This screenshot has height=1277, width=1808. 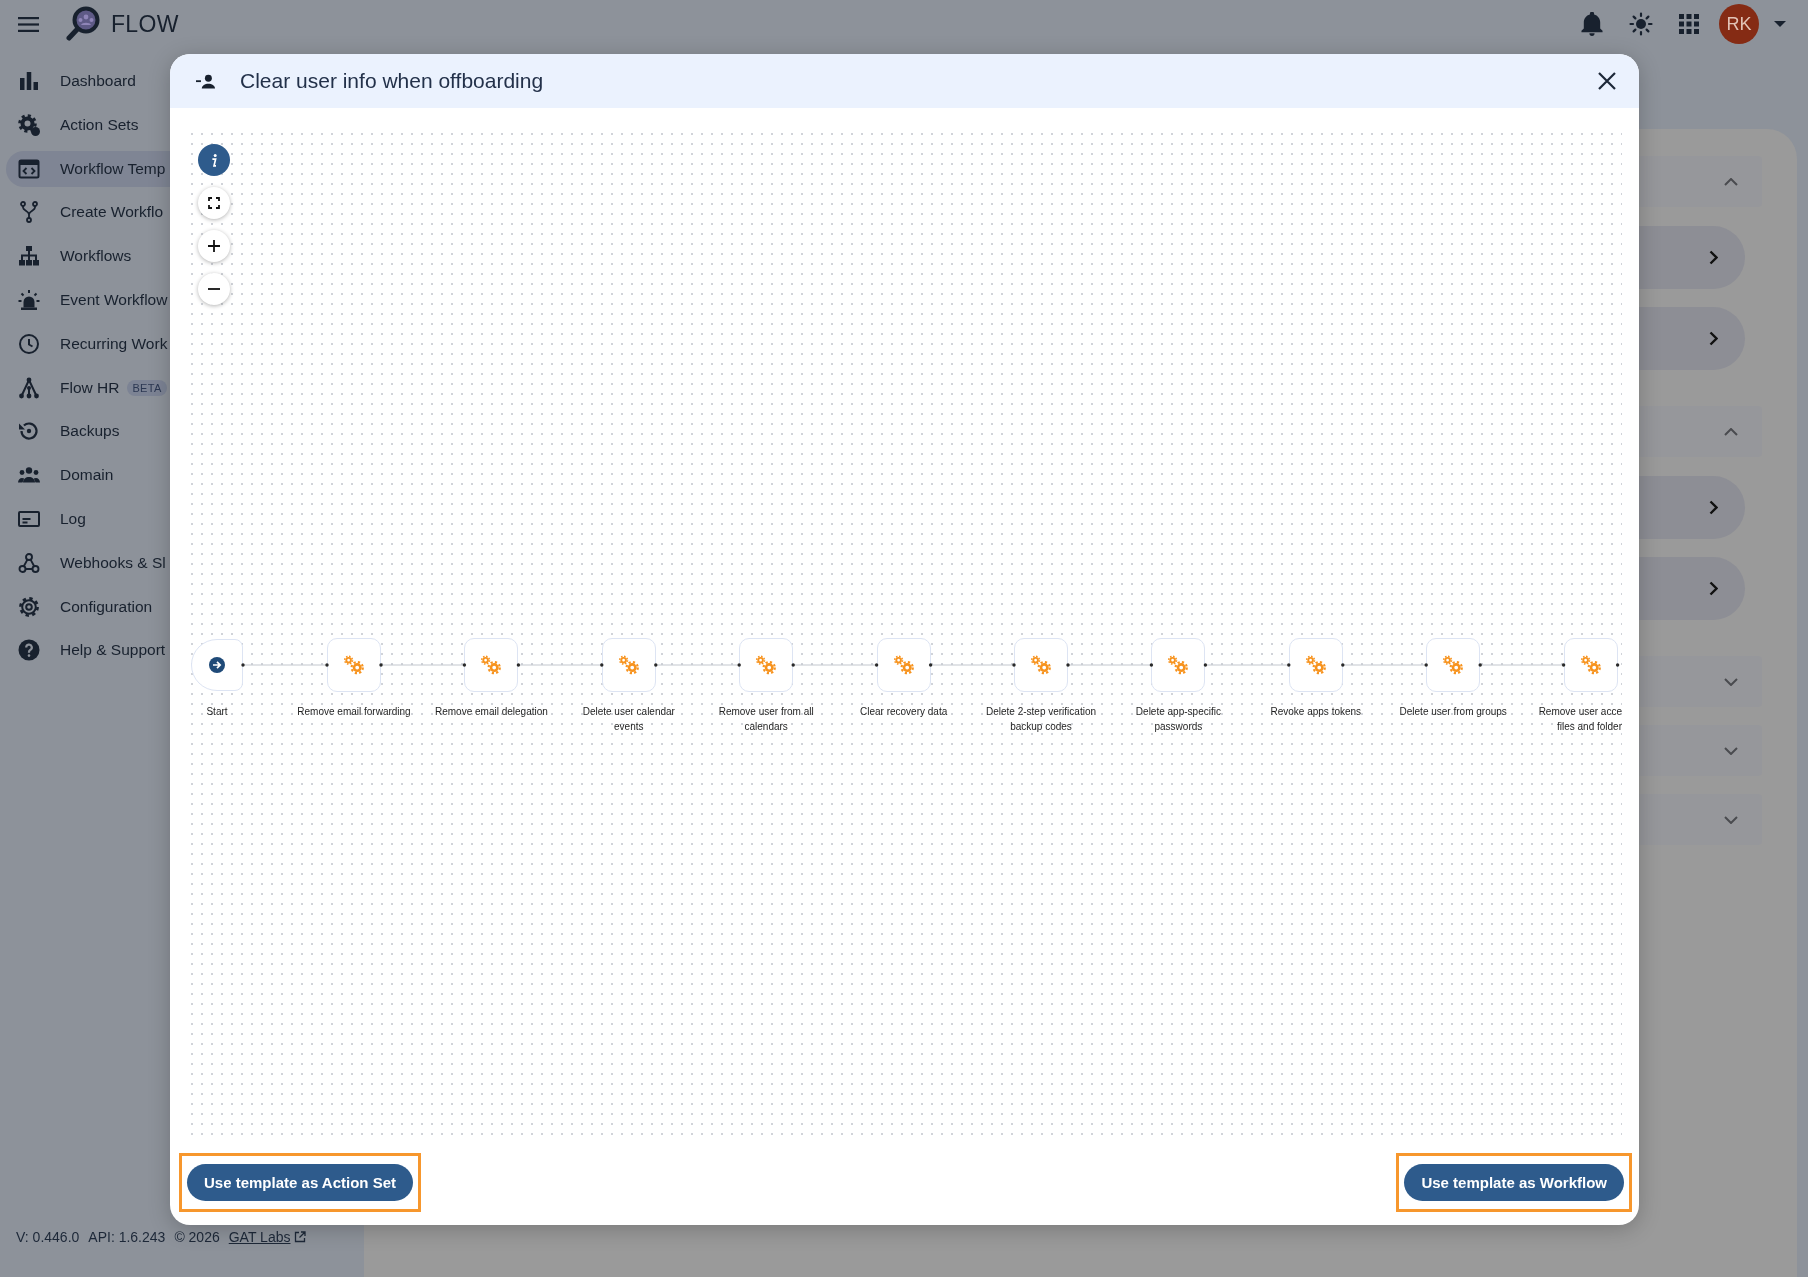 I want to click on branch-icon, so click(x=29, y=212).